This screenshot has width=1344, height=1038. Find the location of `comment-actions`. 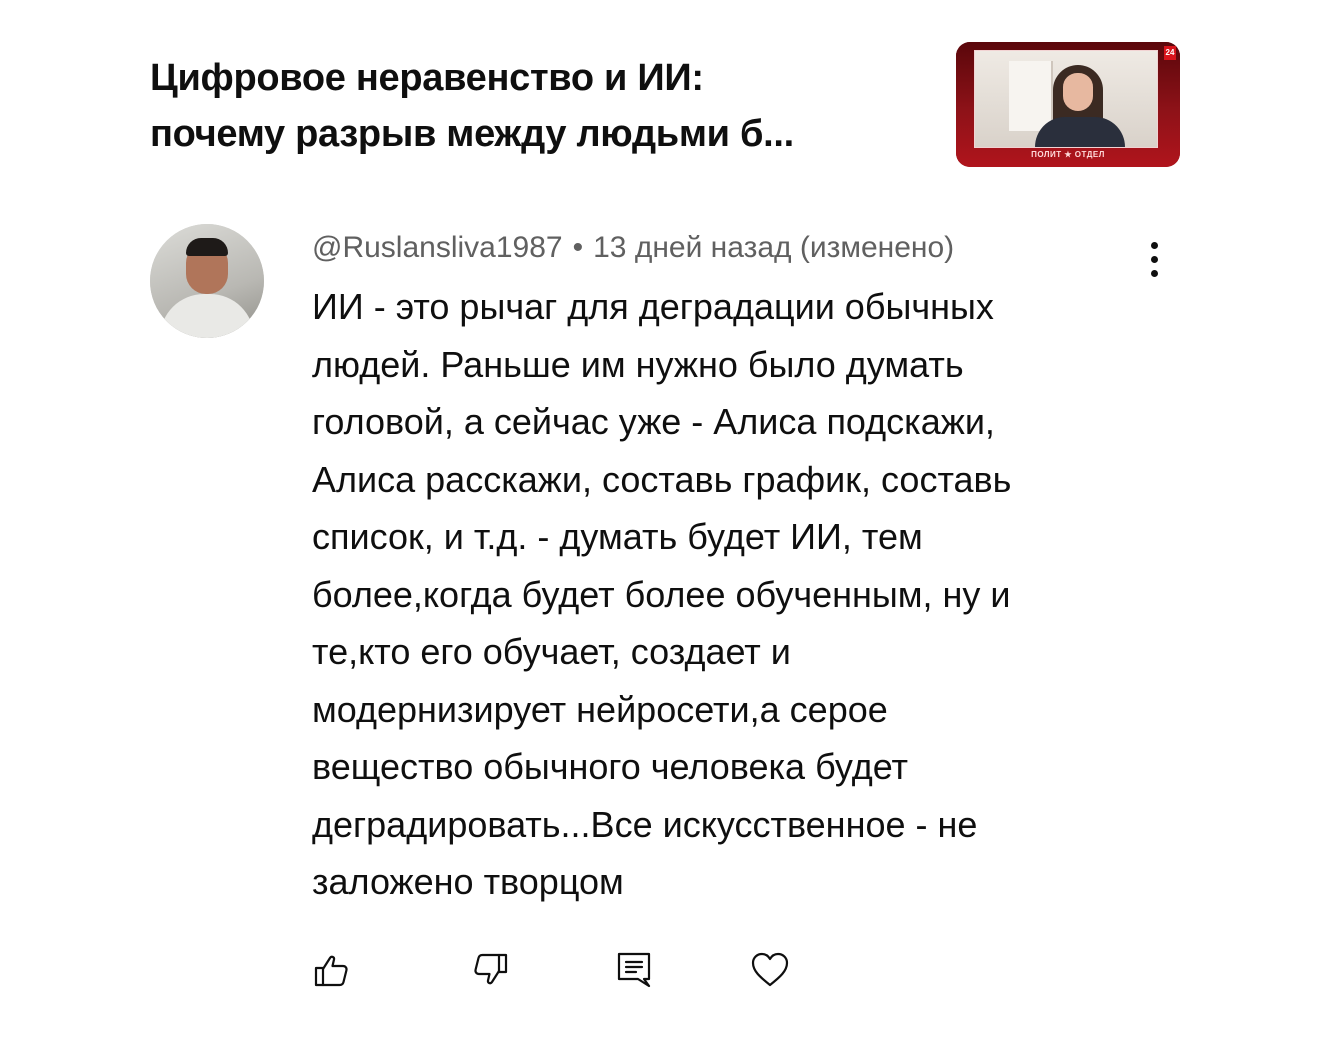

comment-actions is located at coordinates (572, 970).